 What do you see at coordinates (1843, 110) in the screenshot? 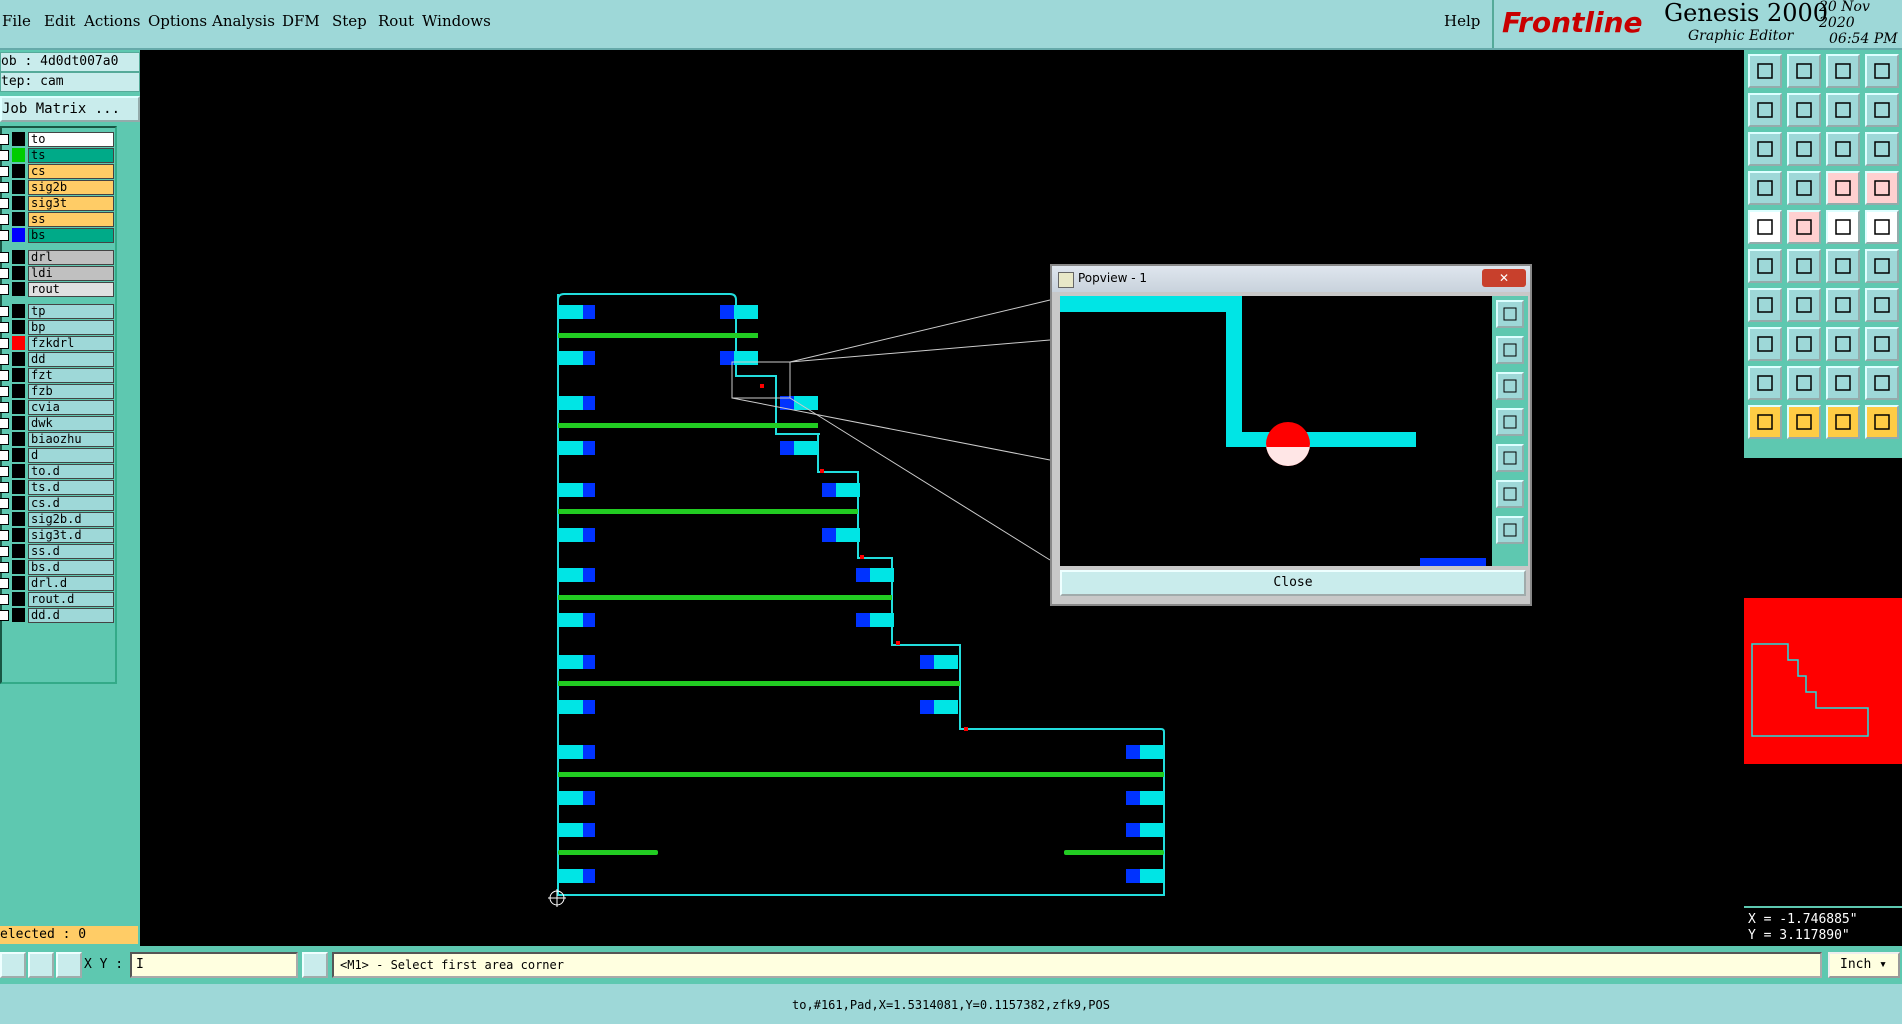
I see `redraw-tool-button` at bounding box center [1843, 110].